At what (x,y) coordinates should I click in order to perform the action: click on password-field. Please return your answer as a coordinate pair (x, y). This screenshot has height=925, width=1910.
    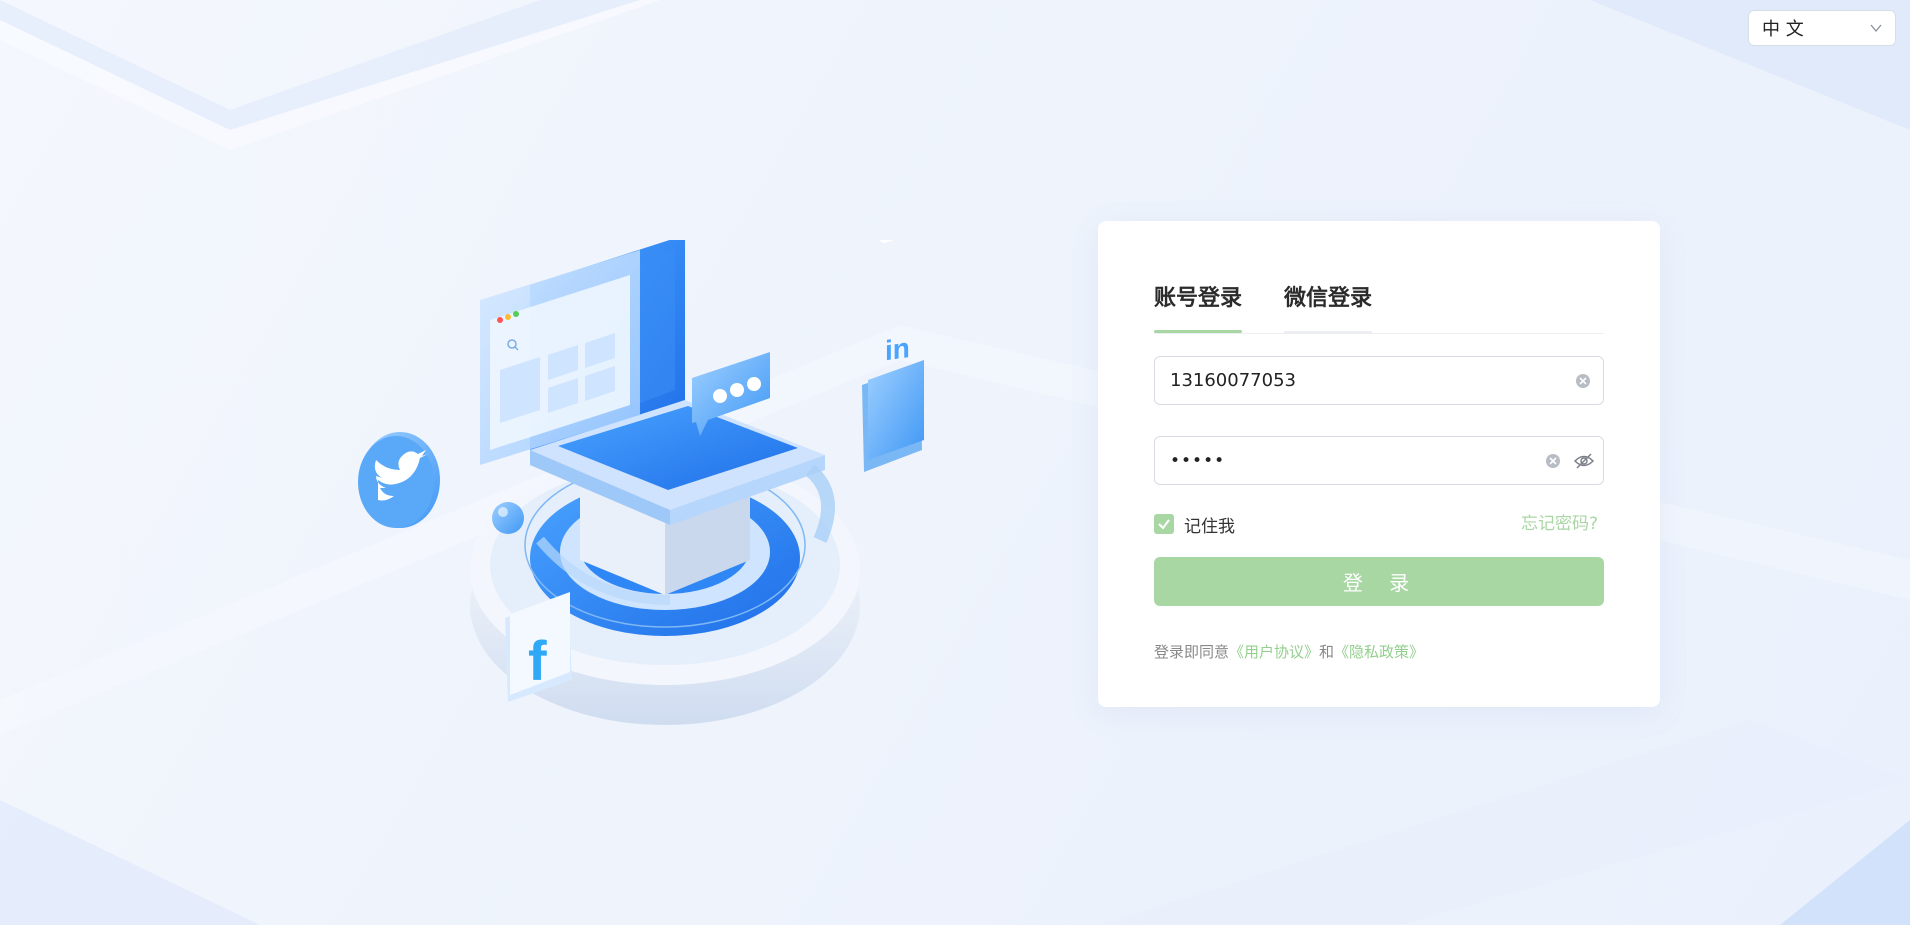
    Looking at the image, I should click on (1379, 460).